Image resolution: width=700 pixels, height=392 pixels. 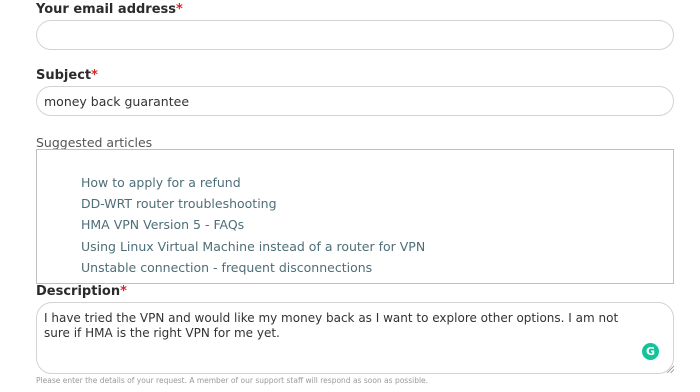 What do you see at coordinates (117, 101) in the screenshot?
I see `subject-value: money back guarantee` at bounding box center [117, 101].